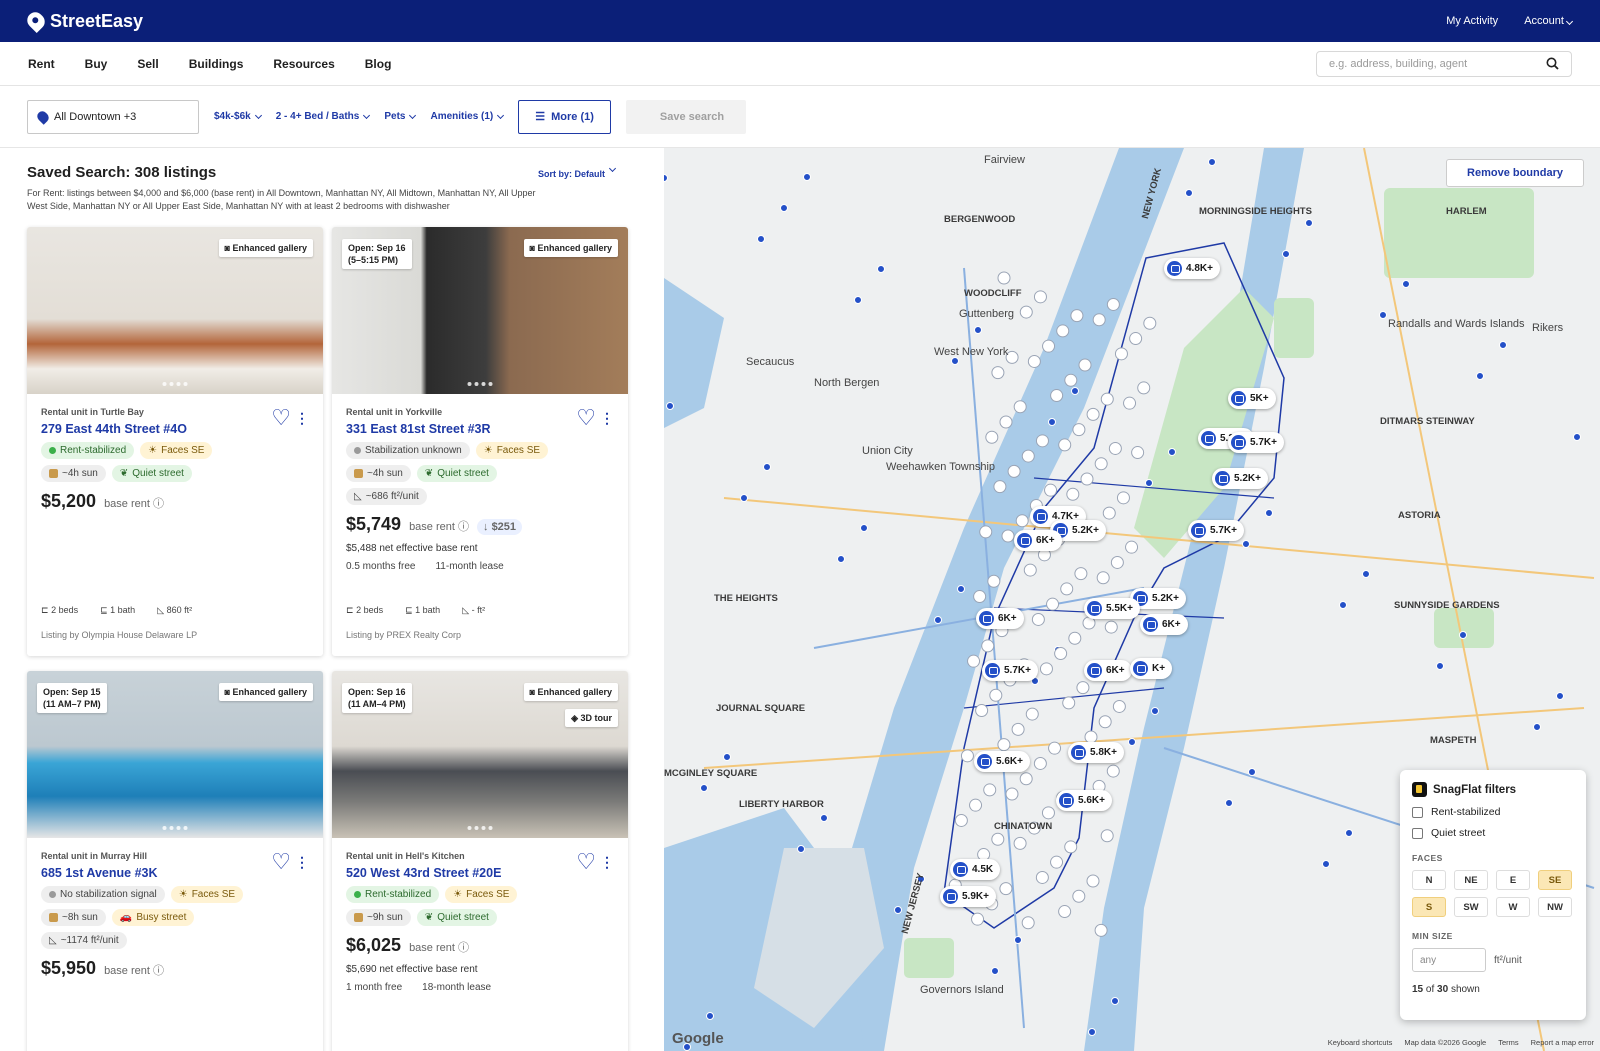 This screenshot has height=1051, width=1600. Describe the element at coordinates (385, 917) in the screenshot. I see `tag-label: ~9h sun` at that location.